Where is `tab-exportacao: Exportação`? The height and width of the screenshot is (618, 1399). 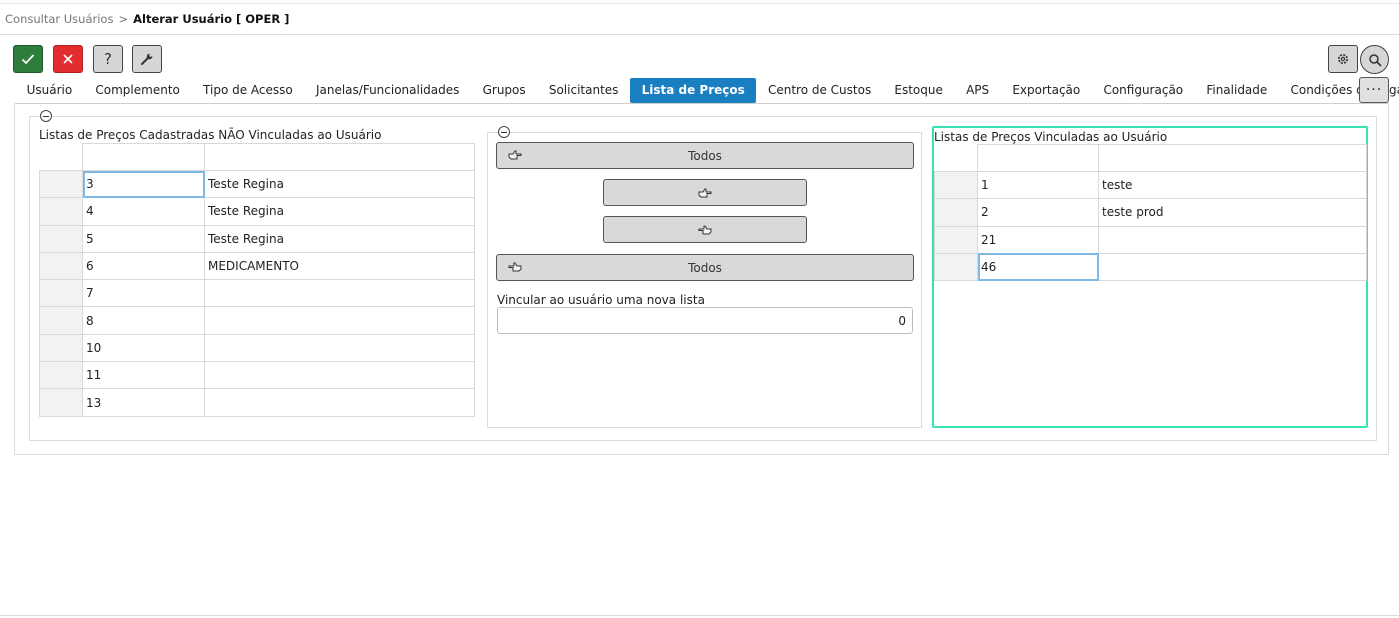 tab-exportacao: Exportação is located at coordinates (1046, 90).